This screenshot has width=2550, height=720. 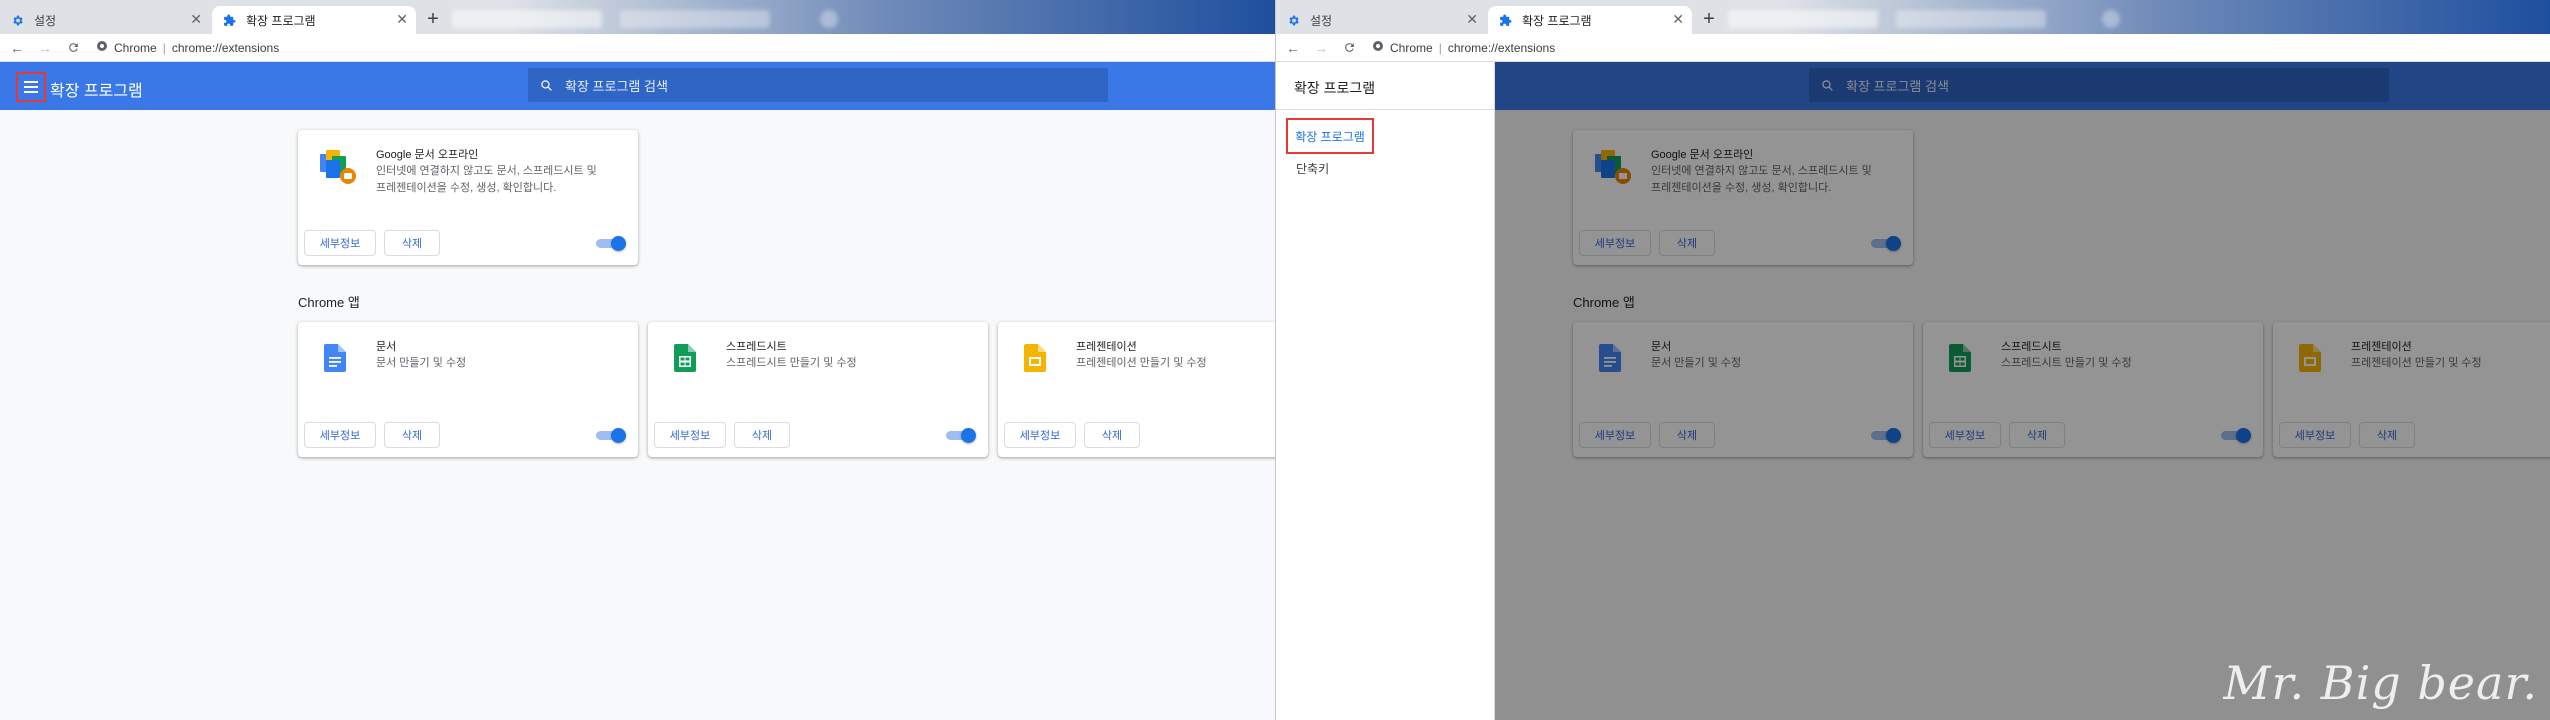 I want to click on slides-icon, so click(x=1035, y=360).